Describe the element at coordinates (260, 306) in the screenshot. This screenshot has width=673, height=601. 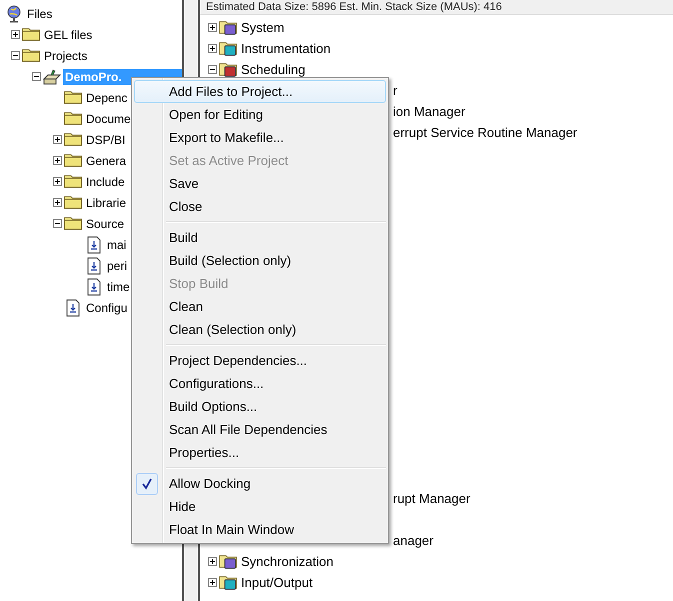
I see `menu-item: Clean` at that location.